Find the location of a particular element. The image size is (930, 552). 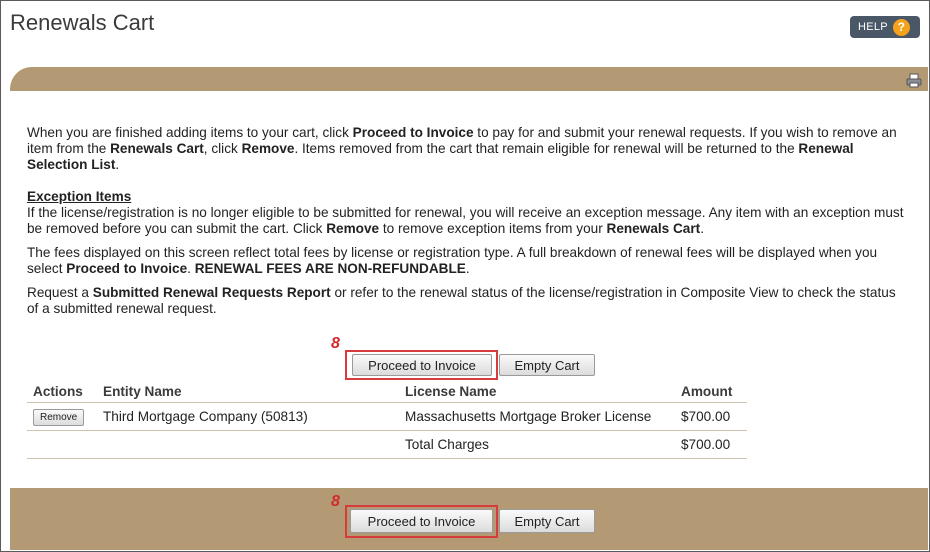

text: , click is located at coordinates (222, 148).